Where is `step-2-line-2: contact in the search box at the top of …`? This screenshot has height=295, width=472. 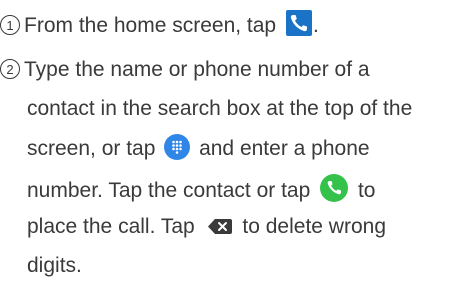 step-2-line-2: contact in the search box at the top of … is located at coordinates (219, 109).